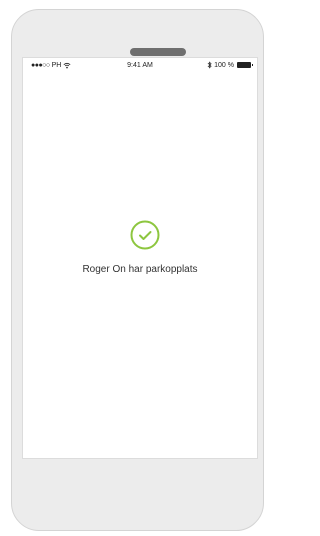 The height and width of the screenshot is (536, 320). What do you see at coordinates (145, 235) in the screenshot?
I see `checkmark-circle-icon` at bounding box center [145, 235].